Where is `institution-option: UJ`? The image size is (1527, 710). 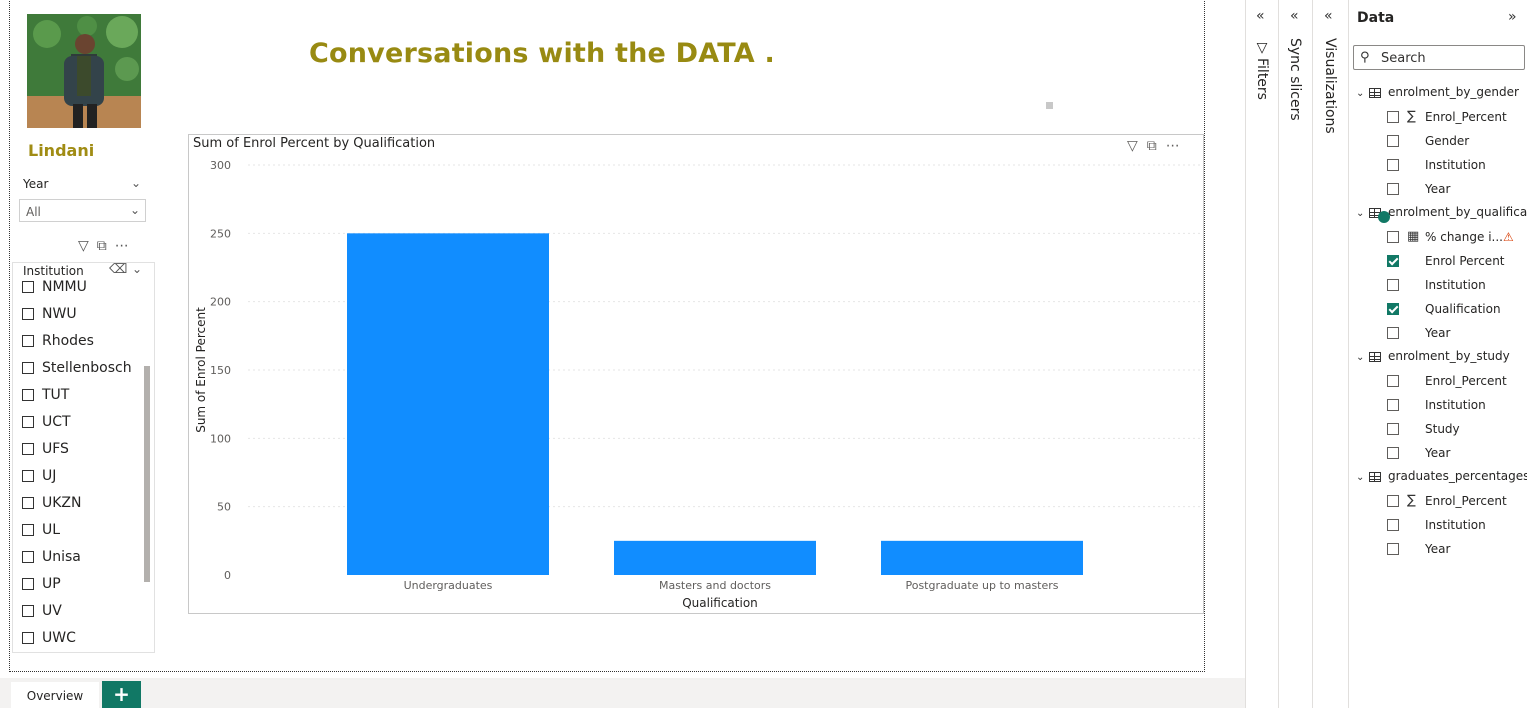 institution-option: UJ is located at coordinates (39, 477).